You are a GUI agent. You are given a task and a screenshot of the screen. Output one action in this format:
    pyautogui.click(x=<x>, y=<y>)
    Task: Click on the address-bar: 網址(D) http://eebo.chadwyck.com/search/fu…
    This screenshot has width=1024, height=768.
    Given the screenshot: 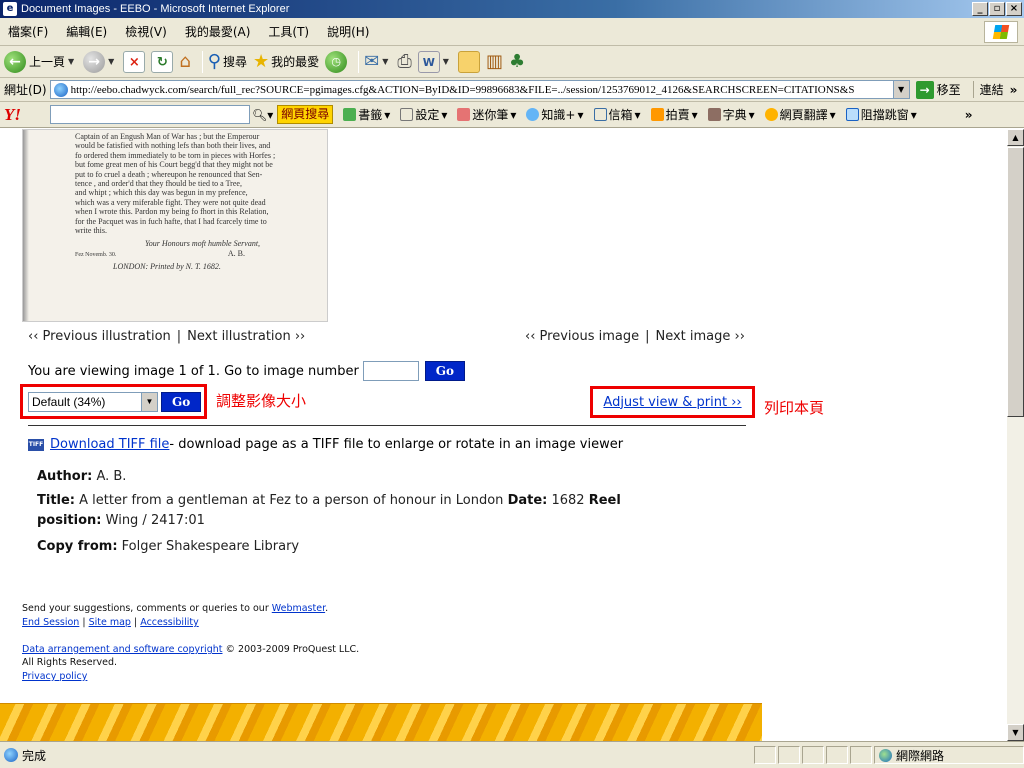 What is the action you would take?
    pyautogui.click(x=512, y=90)
    